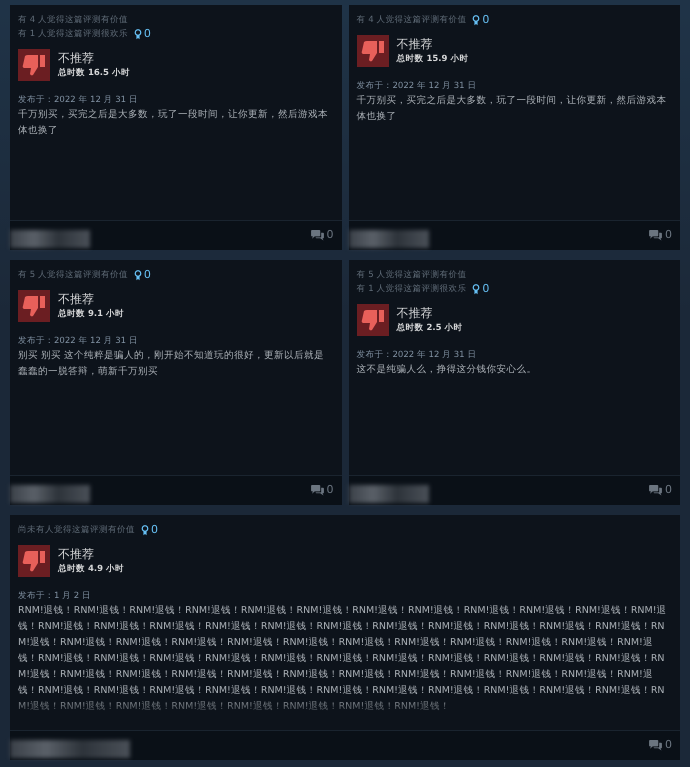  I want to click on playtime-text: 总时数 15.9 小时, so click(432, 59).